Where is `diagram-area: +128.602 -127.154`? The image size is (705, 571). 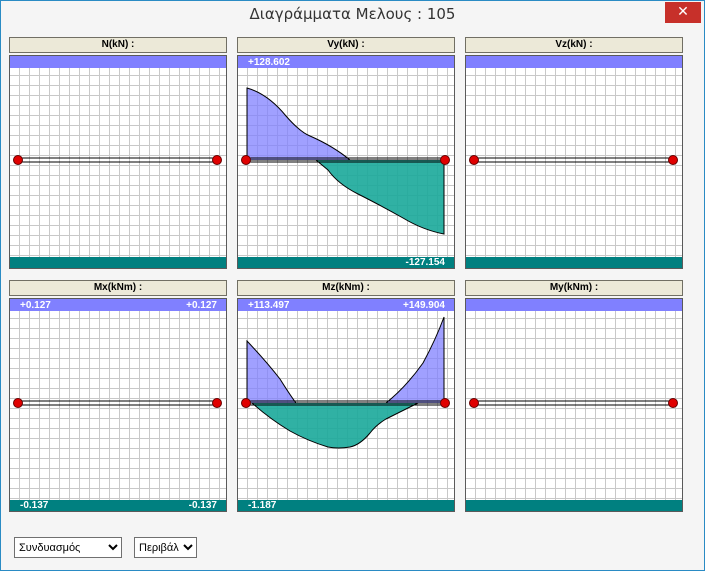
diagram-area: +128.602 -127.154 is located at coordinates (346, 162).